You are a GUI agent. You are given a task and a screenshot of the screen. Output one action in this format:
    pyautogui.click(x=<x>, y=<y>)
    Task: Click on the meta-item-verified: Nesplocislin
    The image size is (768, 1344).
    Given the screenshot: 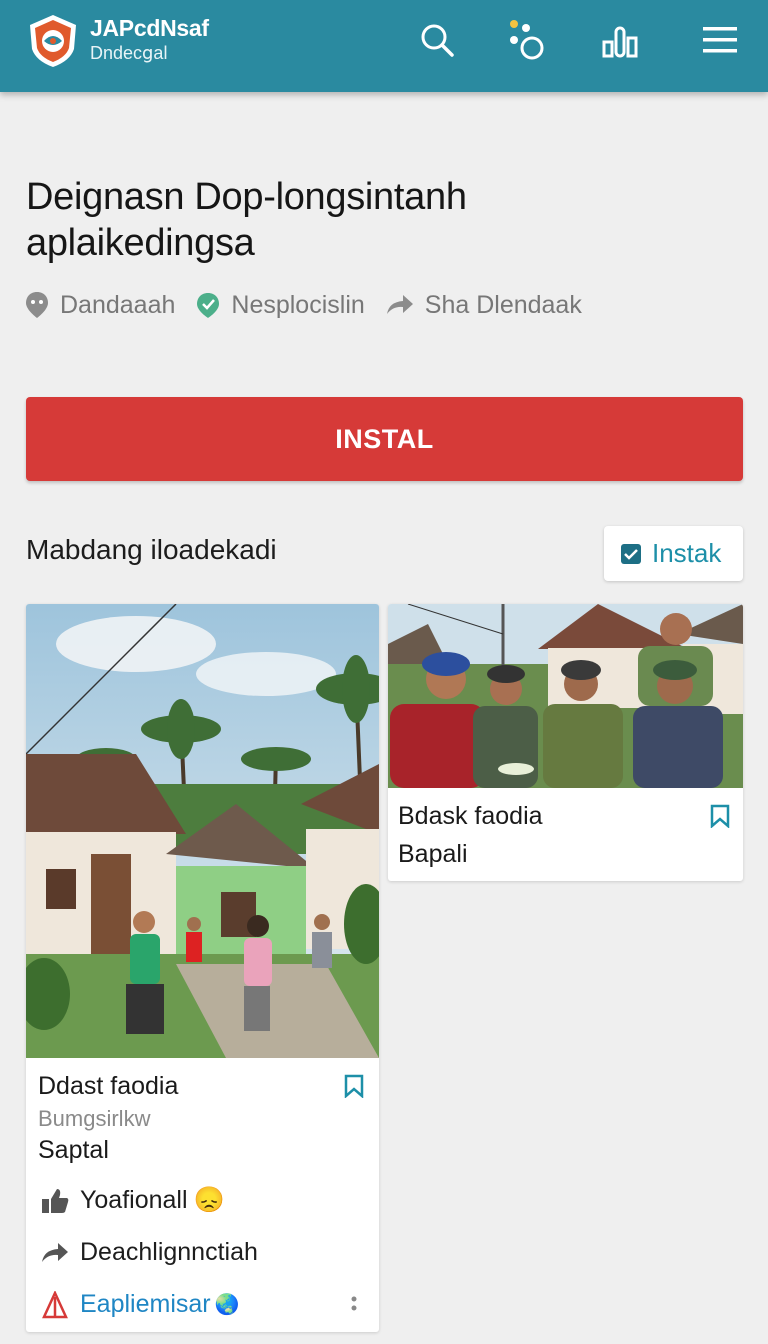 What is the action you would take?
    pyautogui.click(x=280, y=305)
    